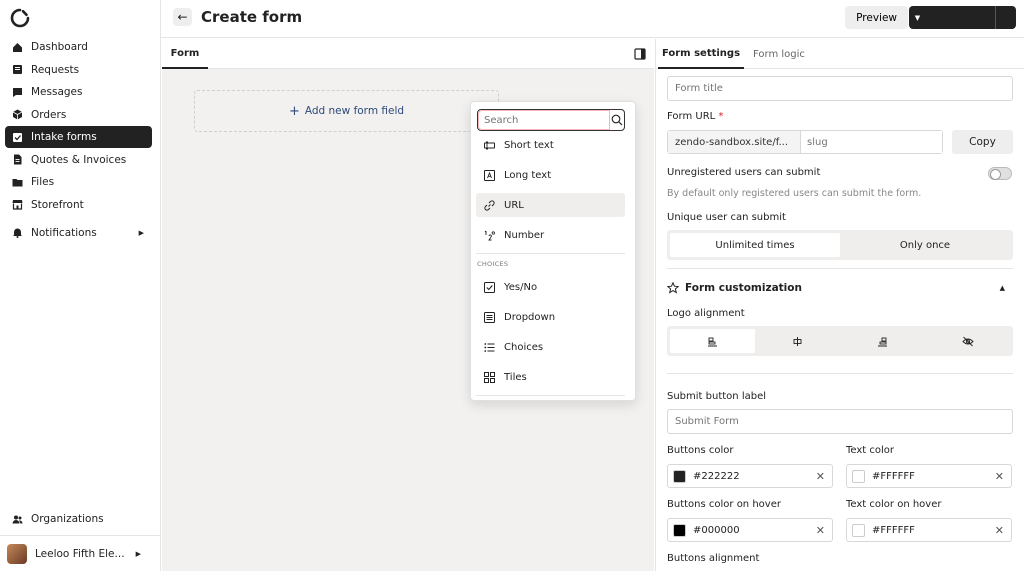  I want to click on save-publish-button: Save & publish ▼, so click(962, 17).